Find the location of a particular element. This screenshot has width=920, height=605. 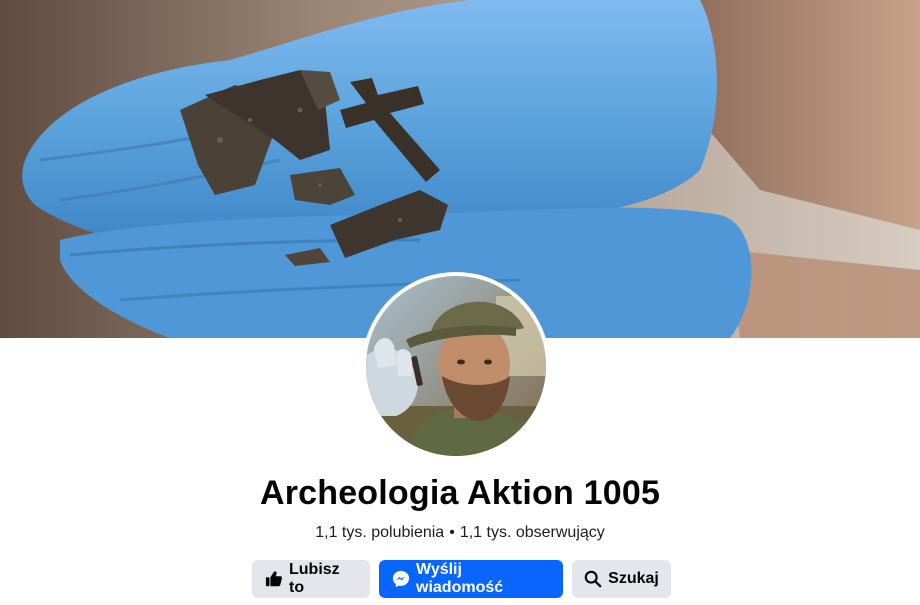

like-button-label: Lubisz to is located at coordinates (314, 578).